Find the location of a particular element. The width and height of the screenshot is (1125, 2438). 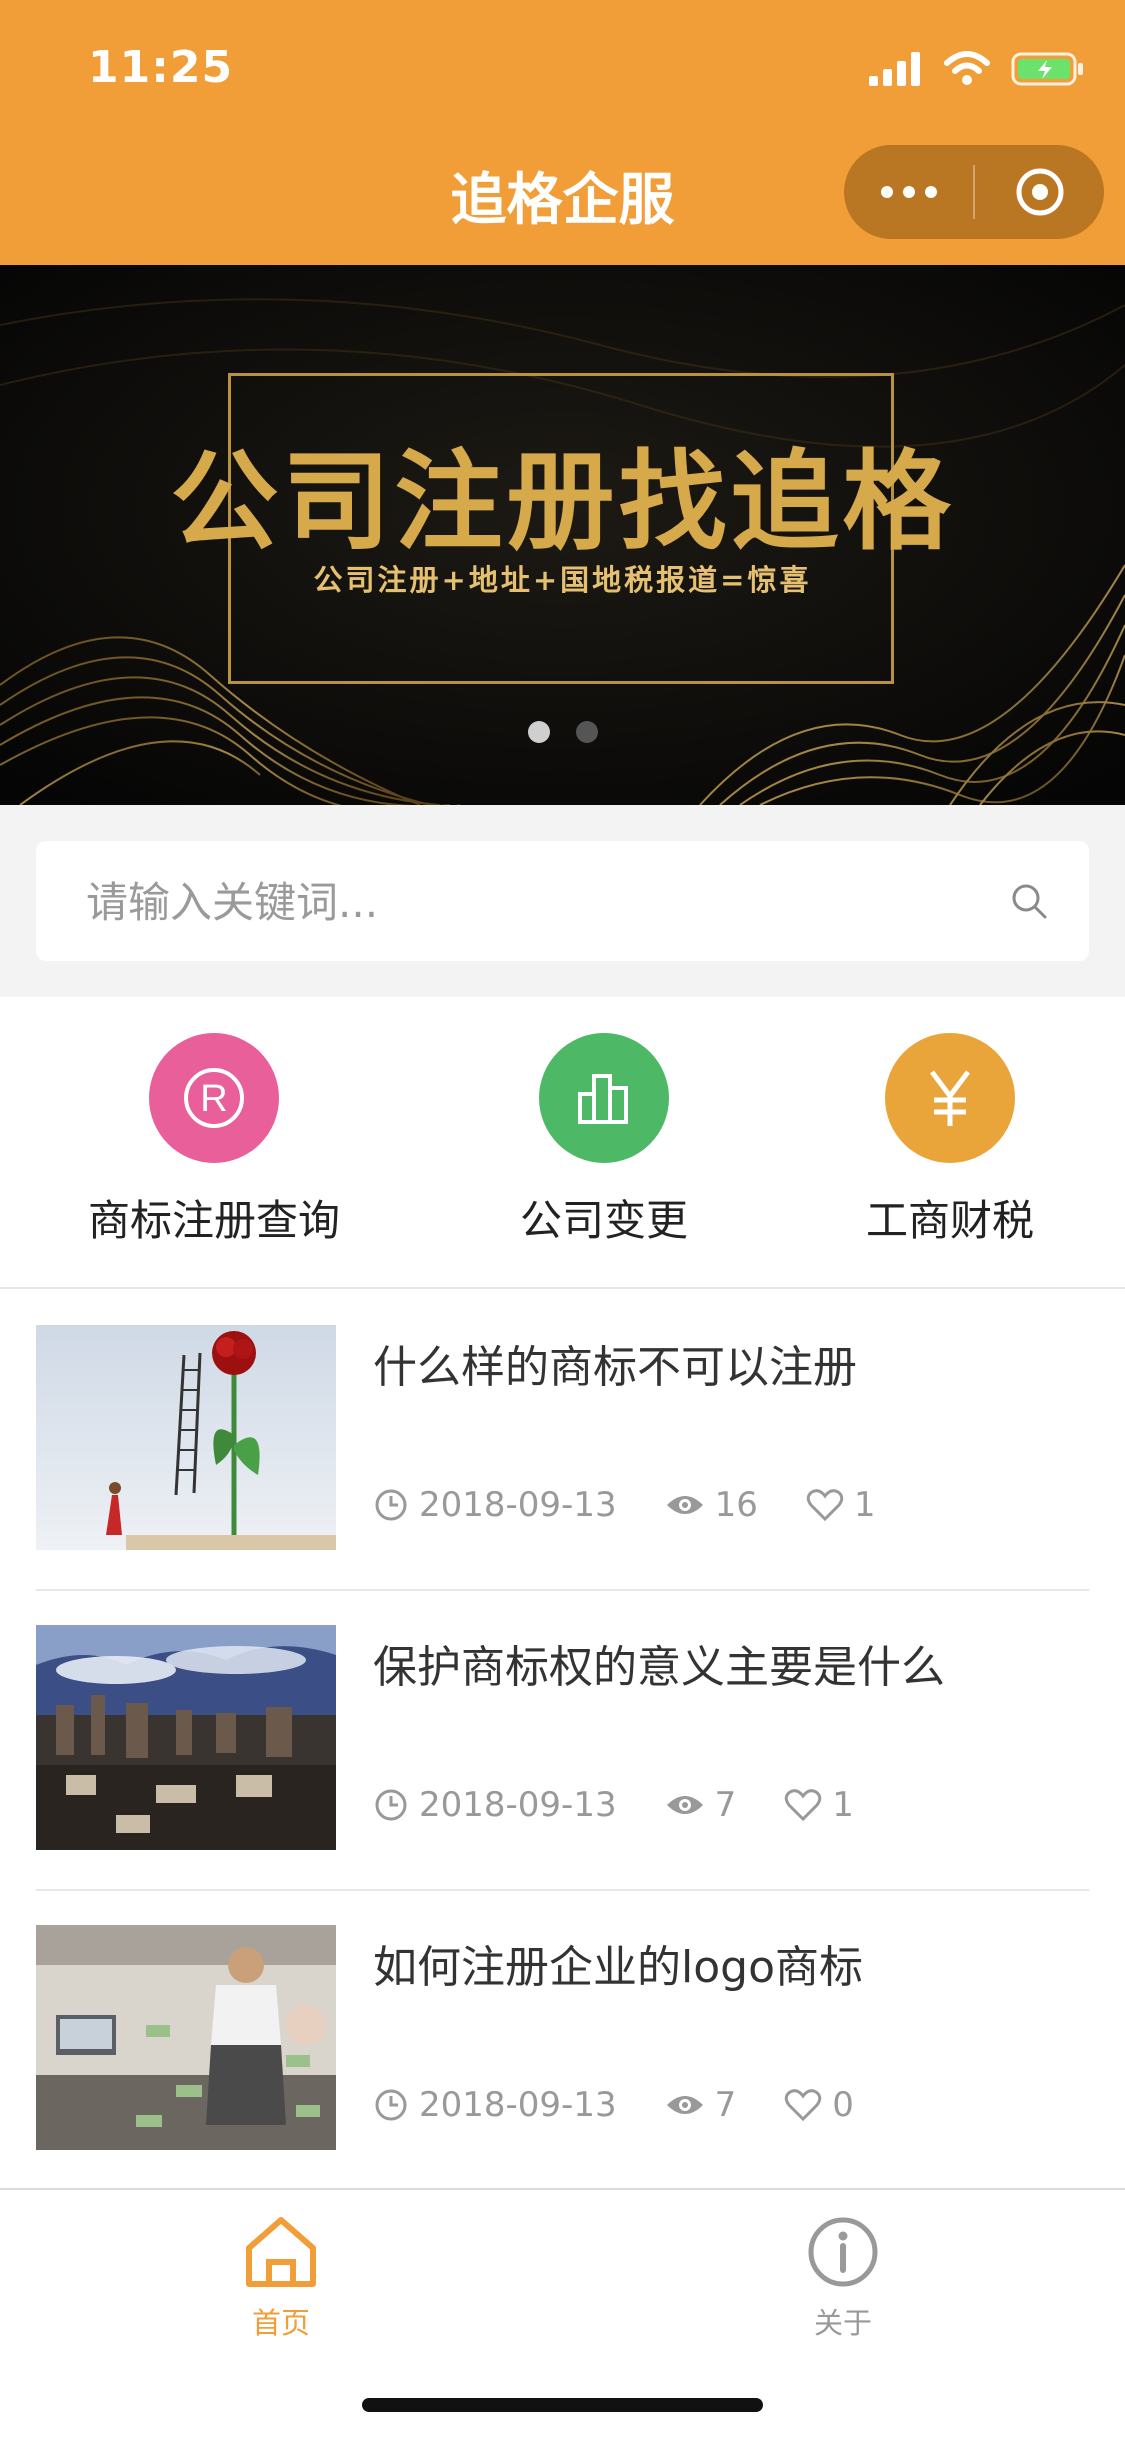

banner-title: 公司注册找追格 is located at coordinates (562, 502).